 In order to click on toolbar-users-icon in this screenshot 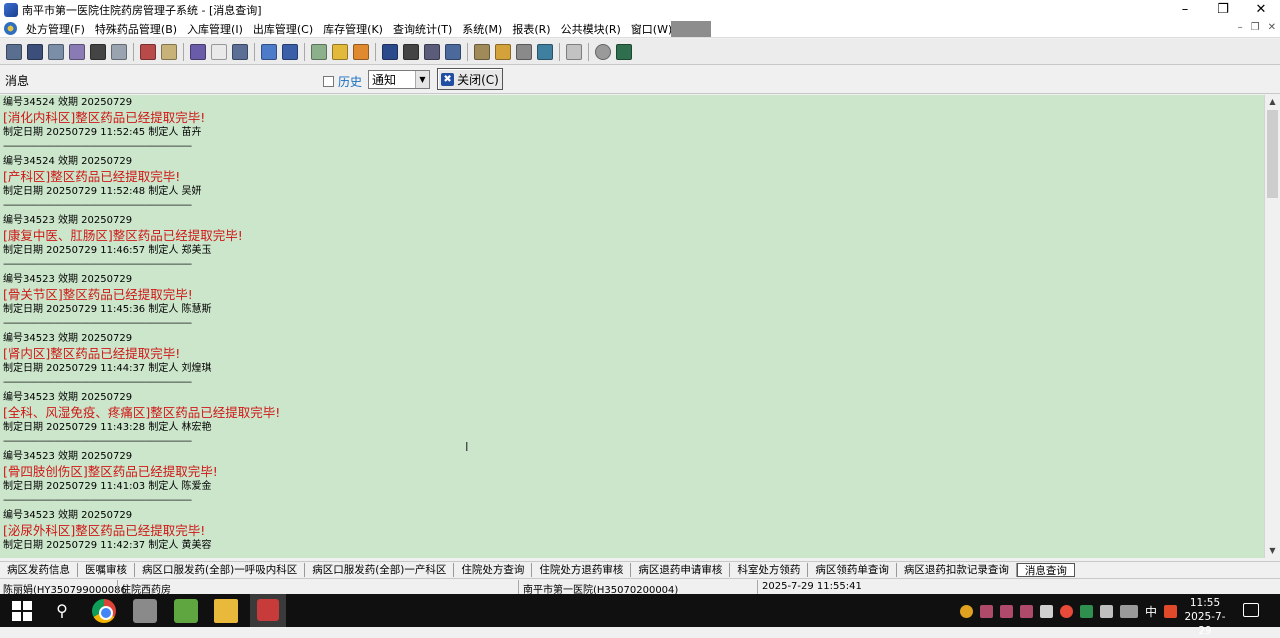, I will do `click(432, 51)`.